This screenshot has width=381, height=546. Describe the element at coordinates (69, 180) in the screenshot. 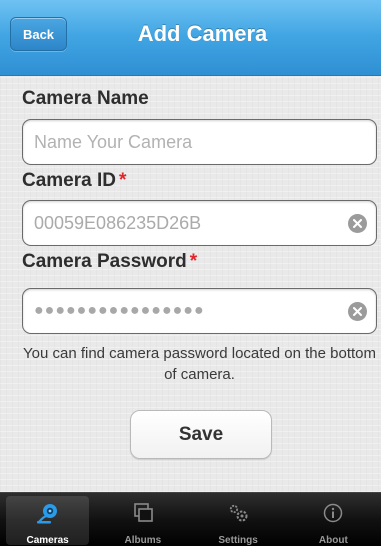

I see `camera-id-label-text: Camera ID` at that location.